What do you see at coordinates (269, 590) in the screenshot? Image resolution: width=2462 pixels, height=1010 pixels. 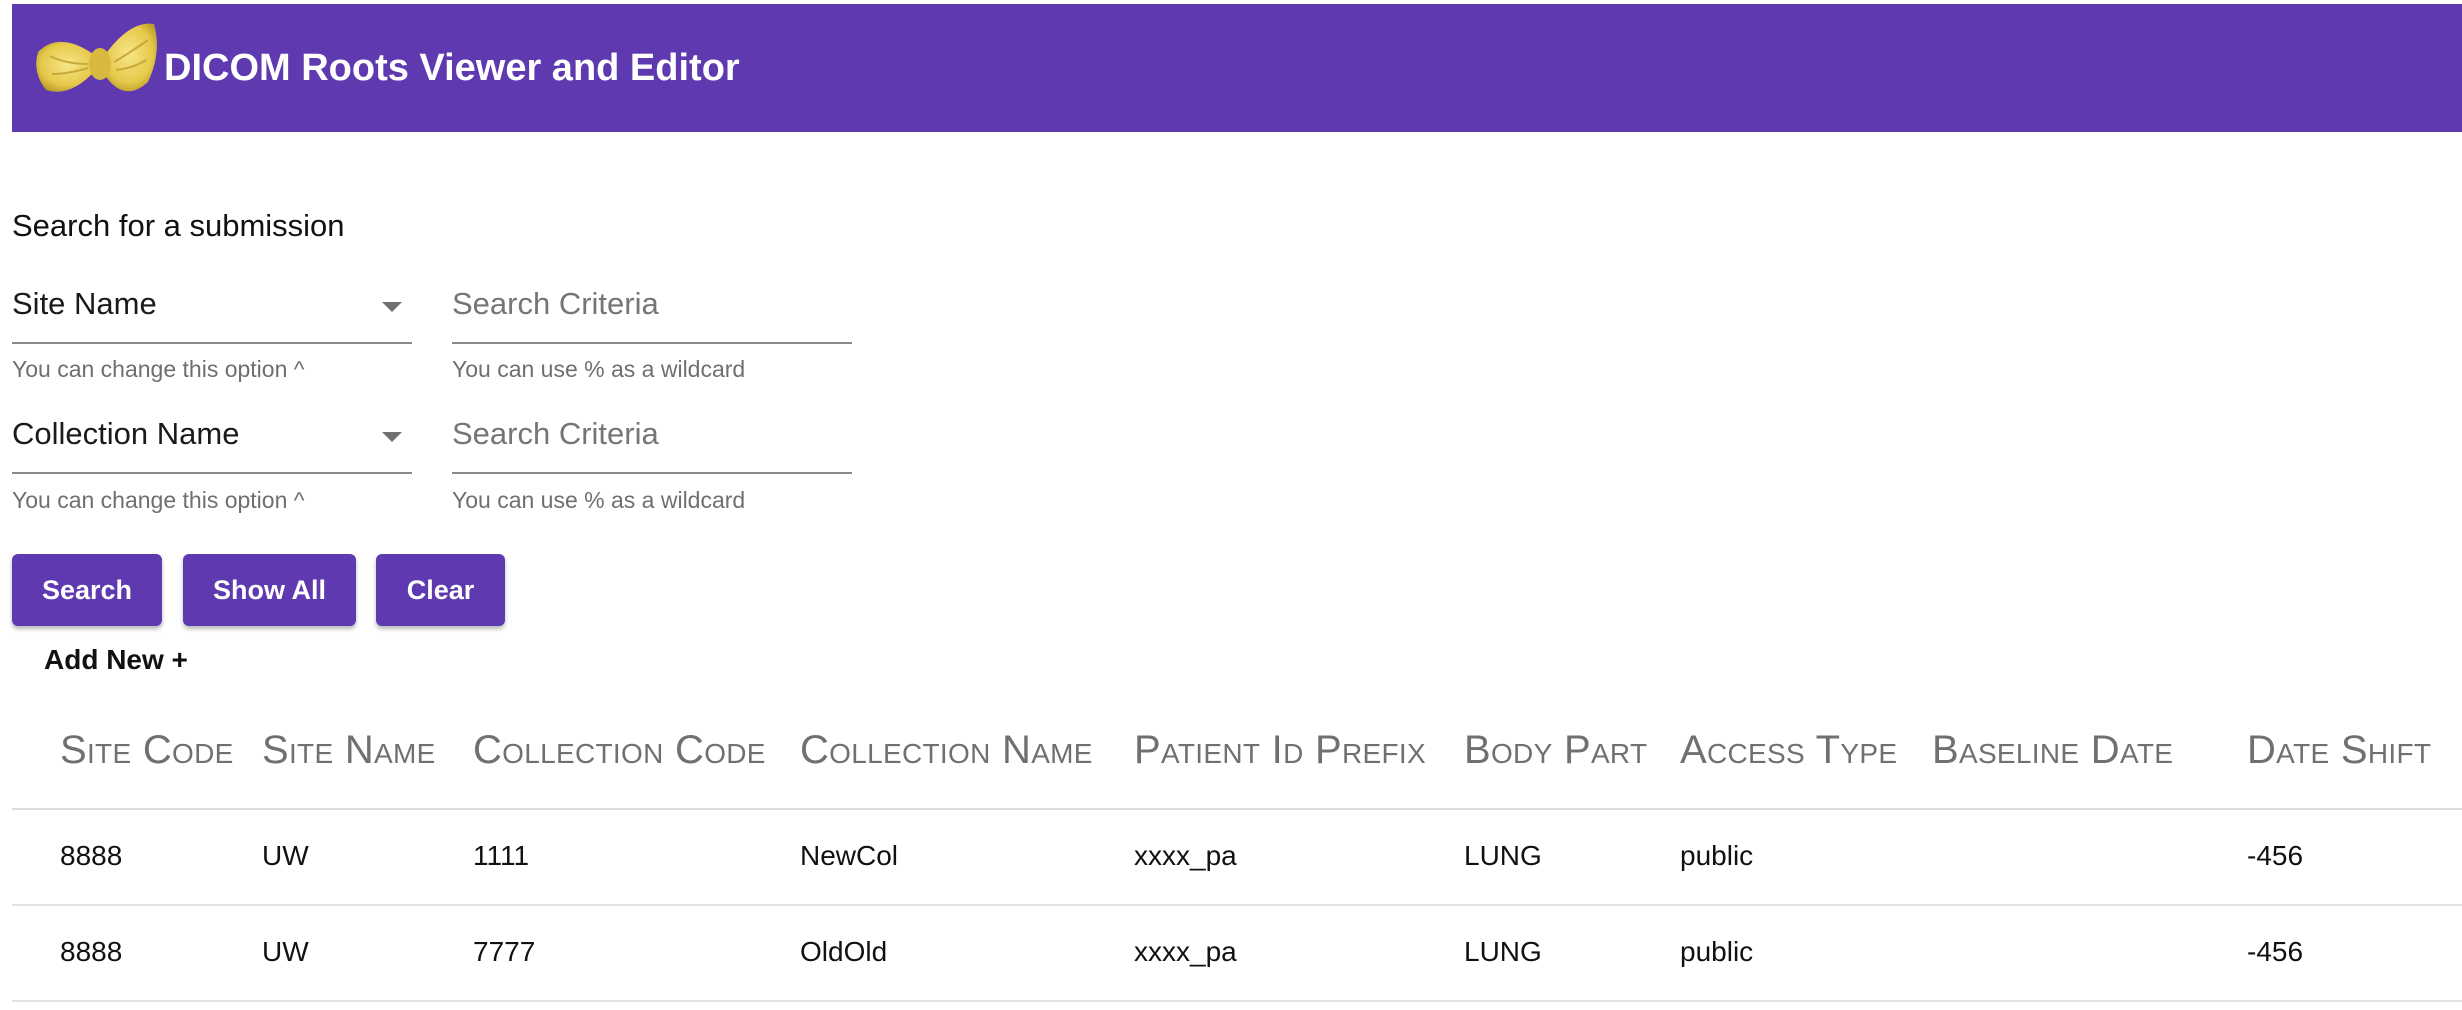 I see `show-all-button: Show All` at bounding box center [269, 590].